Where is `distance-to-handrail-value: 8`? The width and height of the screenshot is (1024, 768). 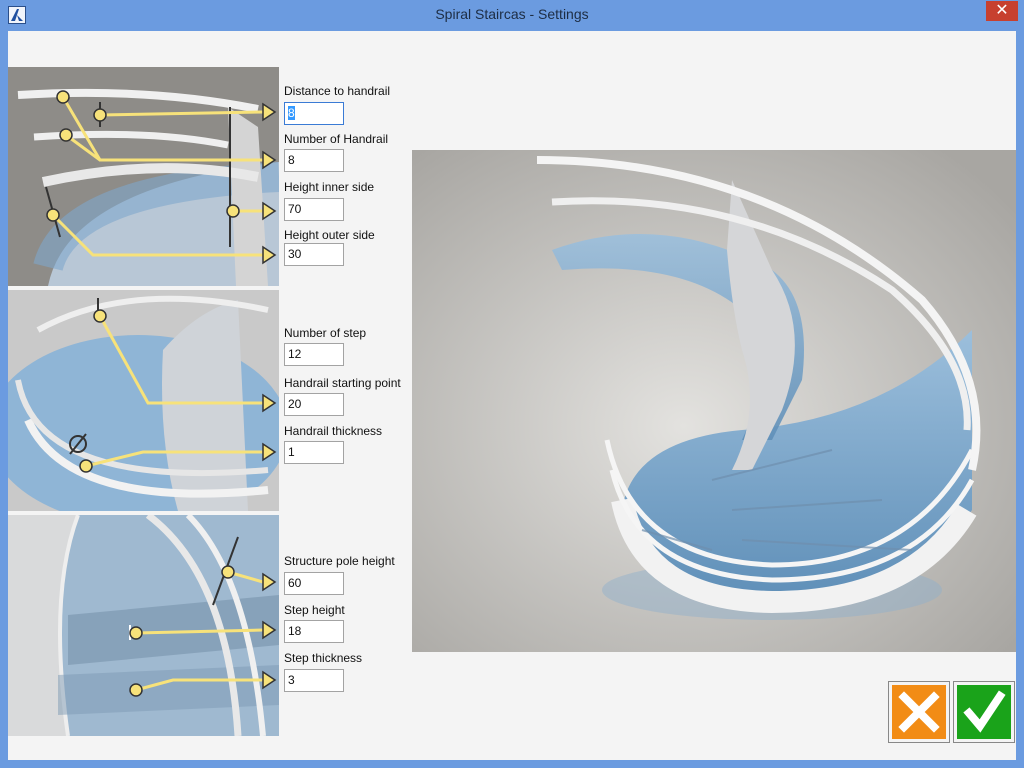 distance-to-handrail-value: 8 is located at coordinates (291, 113).